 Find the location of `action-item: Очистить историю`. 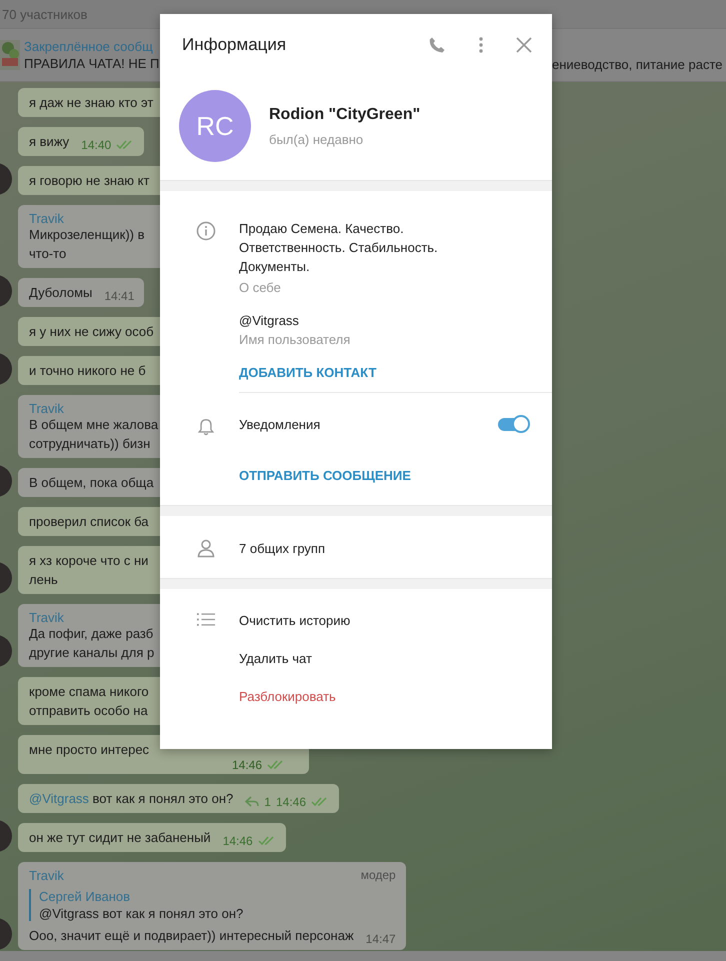

action-item: Очистить историю is located at coordinates (384, 620).